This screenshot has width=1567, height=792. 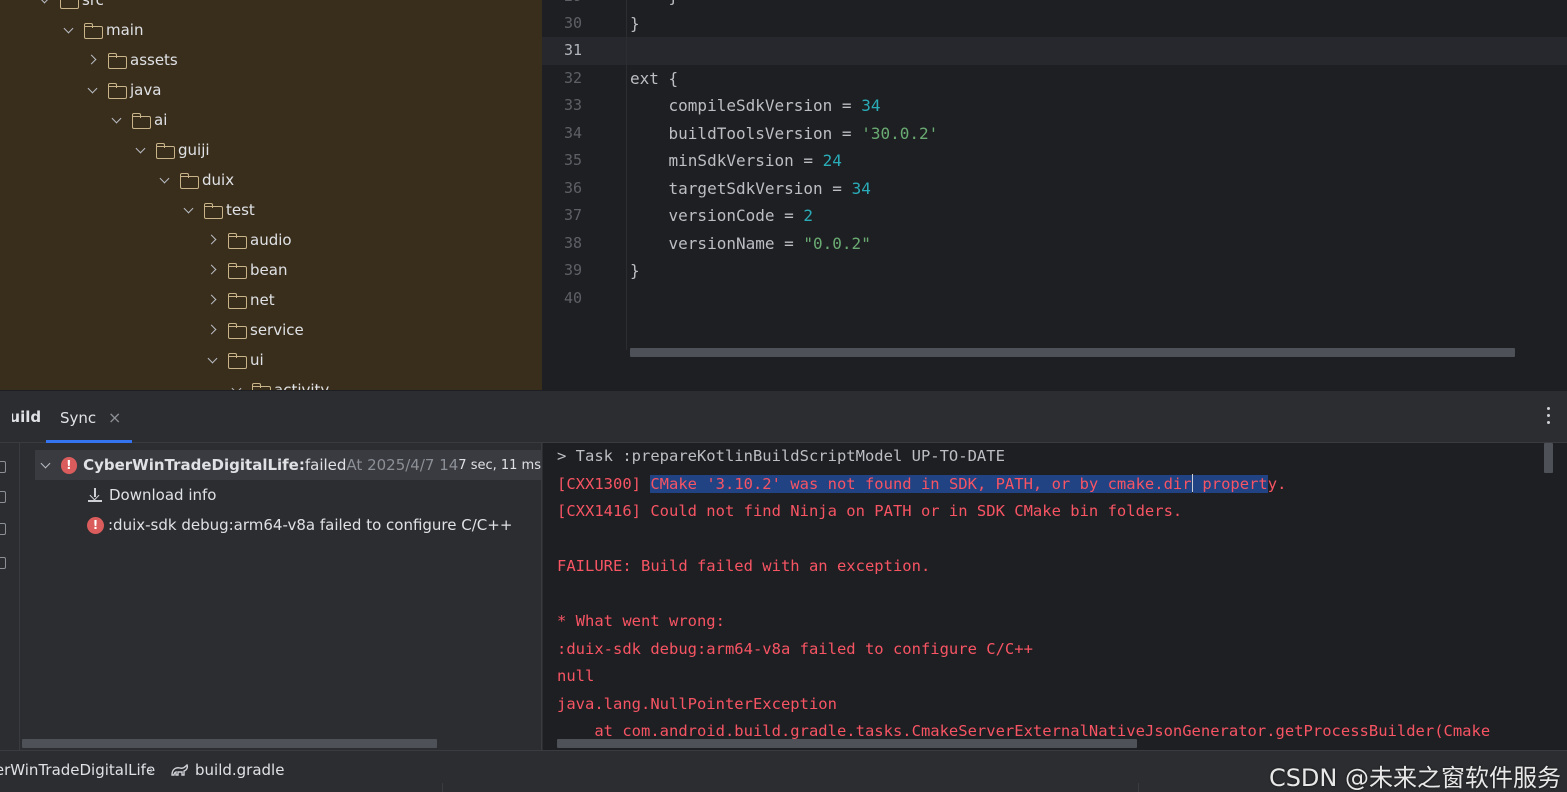 What do you see at coordinates (1414, 778) in the screenshot?
I see `watermark: CSDN @未来之窗软件服务` at bounding box center [1414, 778].